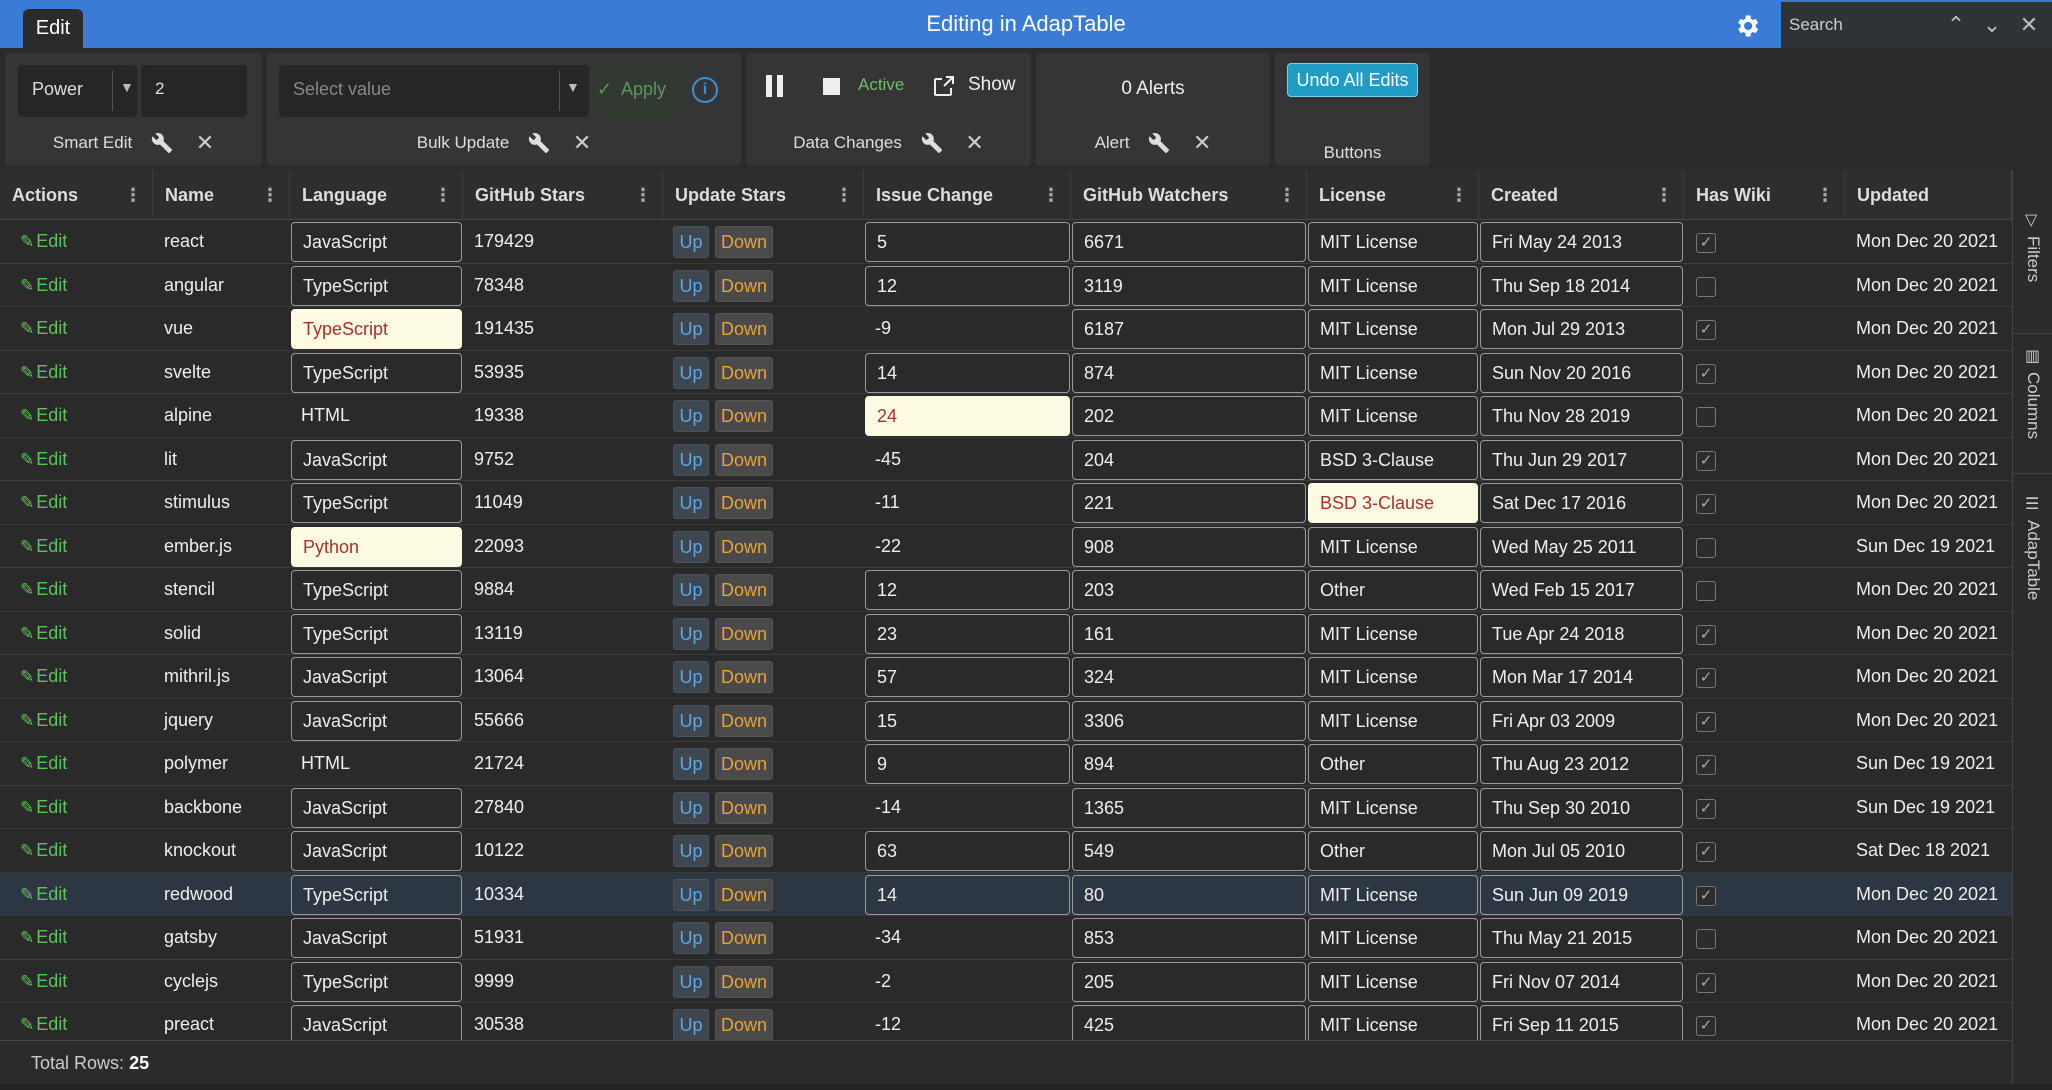 This screenshot has height=1090, width=2052. I want to click on info-icon: i, so click(705, 90).